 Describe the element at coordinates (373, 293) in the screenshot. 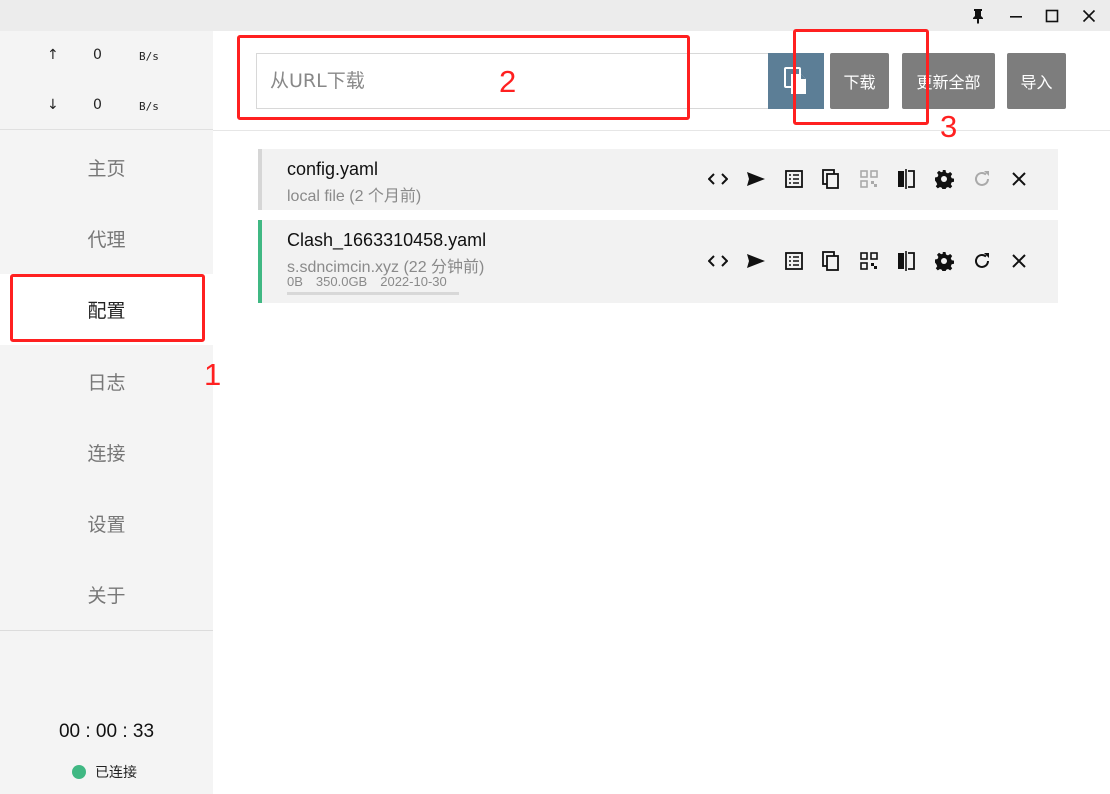

I see `usage-progress-bar` at that location.